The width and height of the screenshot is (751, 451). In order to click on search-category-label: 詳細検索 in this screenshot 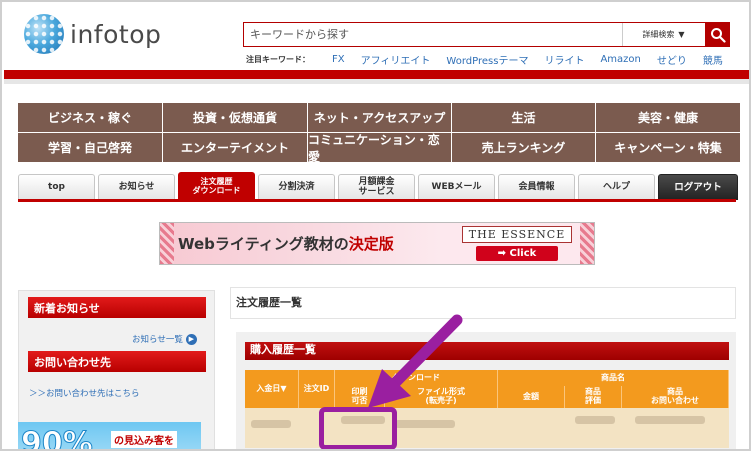, I will do `click(658, 34)`.